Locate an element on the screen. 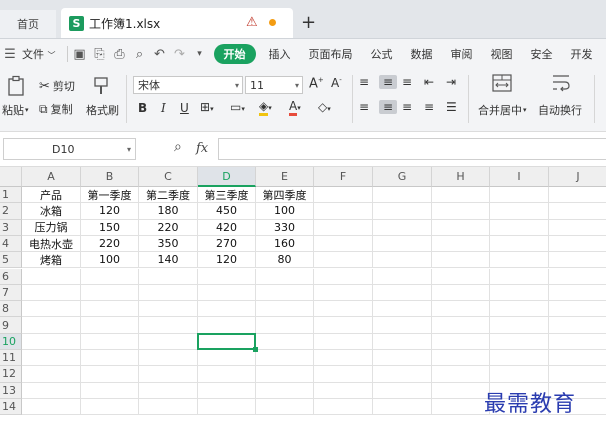 The image size is (606, 431). cell-b3: 150 is located at coordinates (110, 227).